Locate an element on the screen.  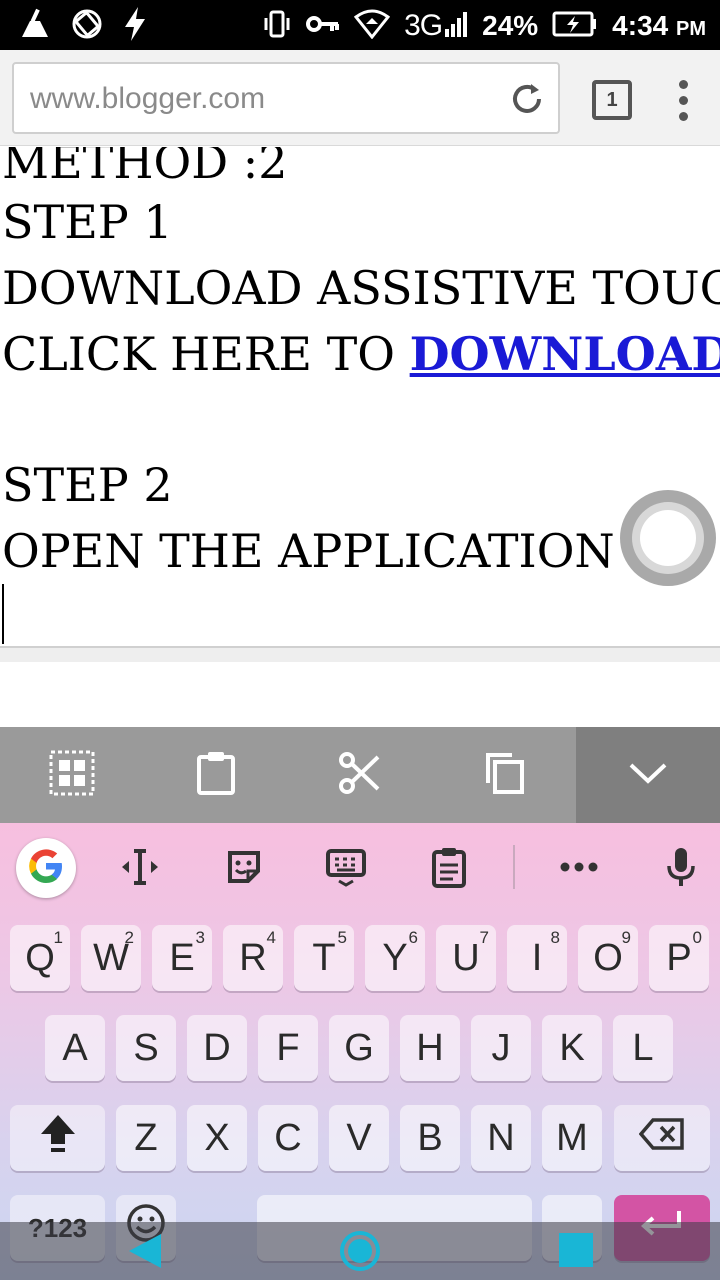
recents-nav-icon is located at coordinates (576, 1252).